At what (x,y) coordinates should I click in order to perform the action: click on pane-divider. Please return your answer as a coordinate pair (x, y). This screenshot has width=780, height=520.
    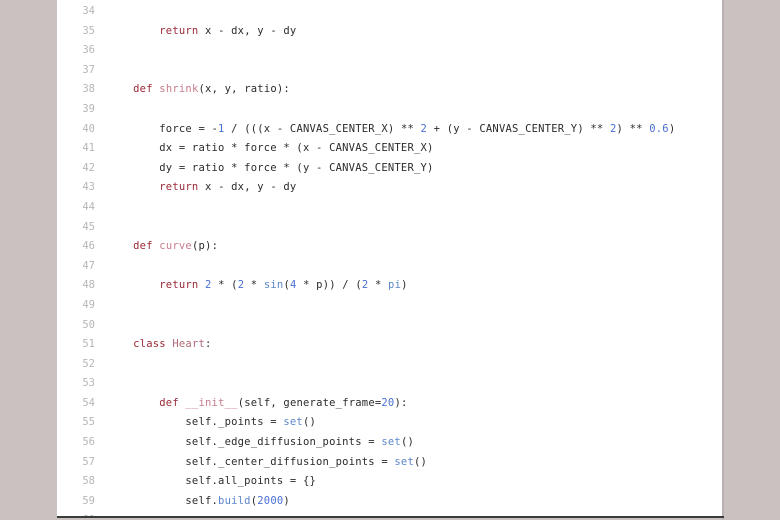
    Looking at the image, I should click on (723, 260).